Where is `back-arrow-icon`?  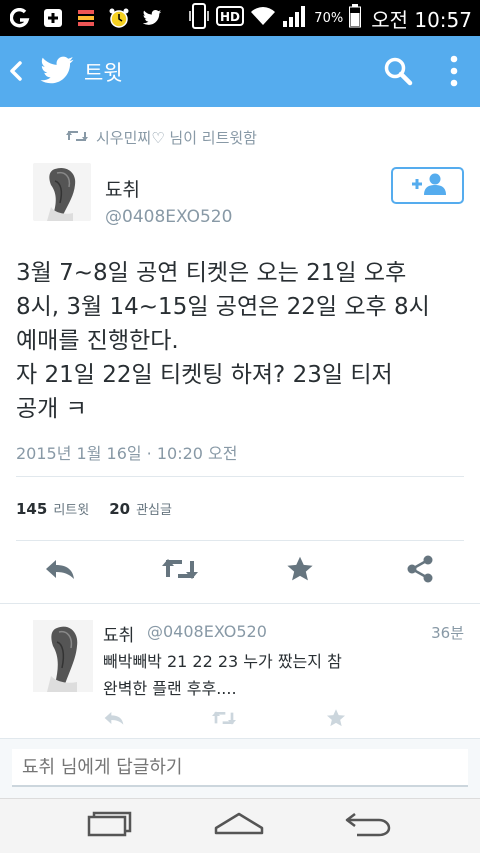 back-arrow-icon is located at coordinates (368, 826).